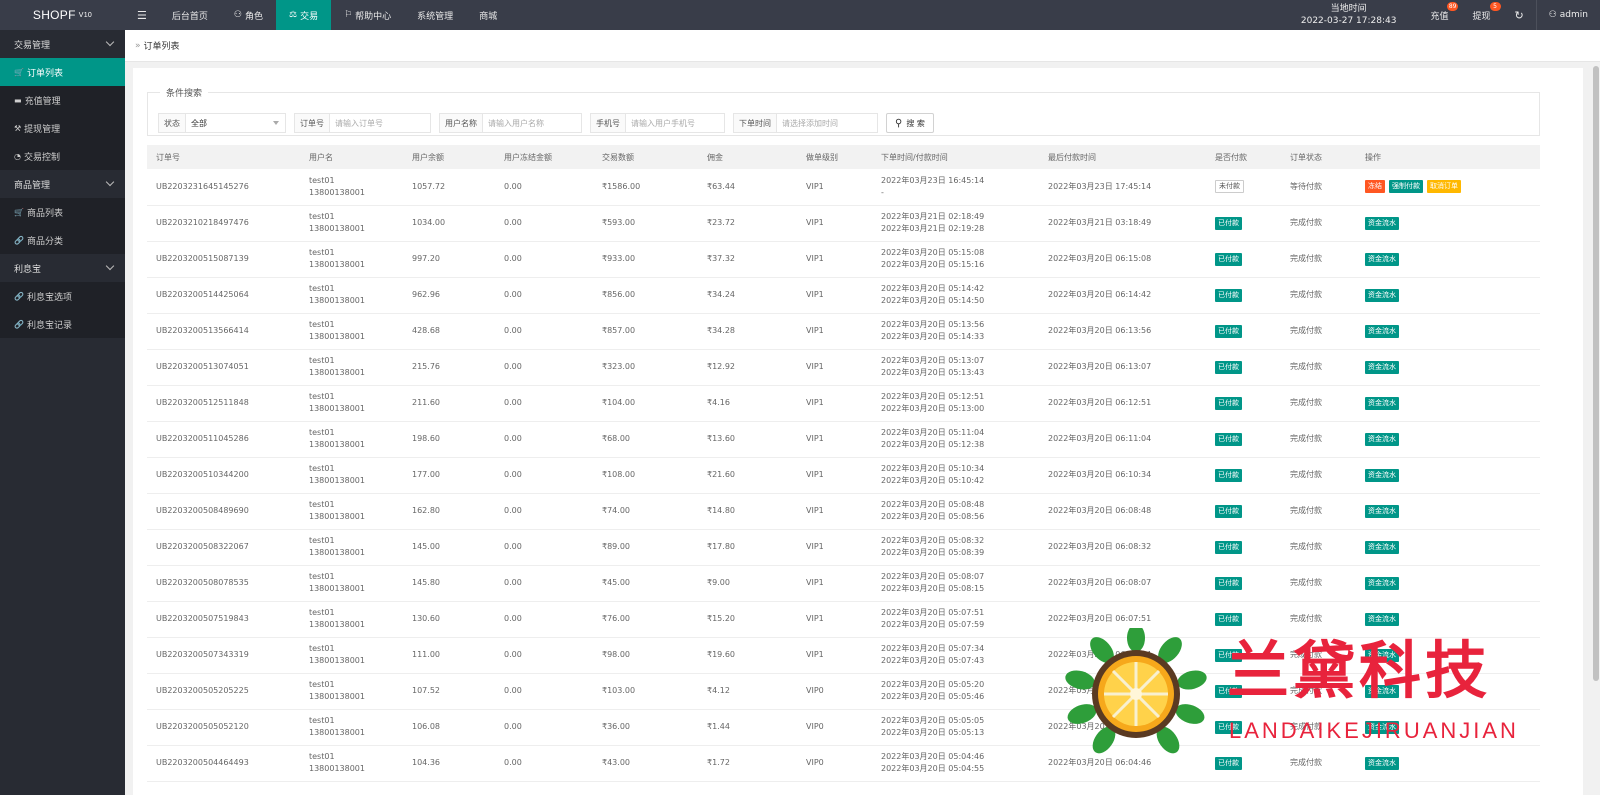  I want to click on username-input: 请输入用户名称, so click(516, 123).